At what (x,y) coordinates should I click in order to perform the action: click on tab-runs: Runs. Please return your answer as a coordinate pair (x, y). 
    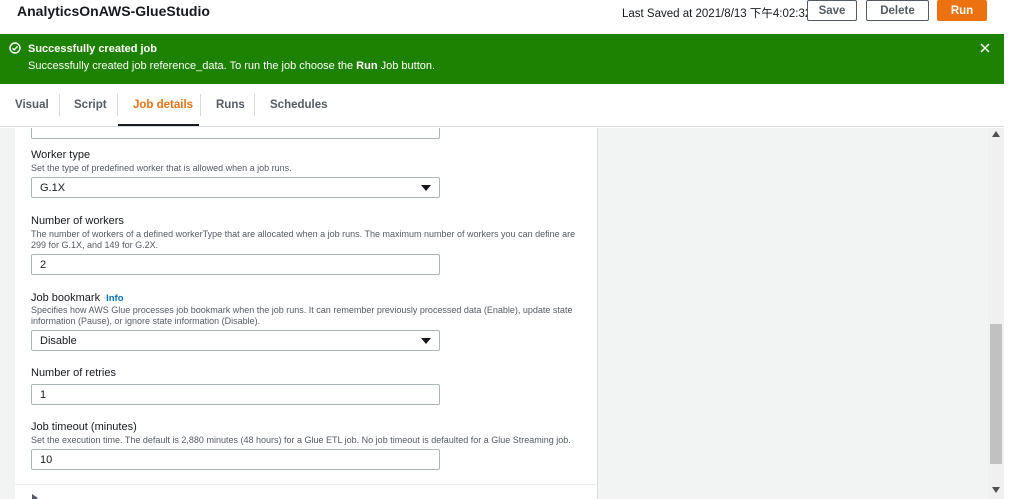
    Looking at the image, I should click on (230, 105).